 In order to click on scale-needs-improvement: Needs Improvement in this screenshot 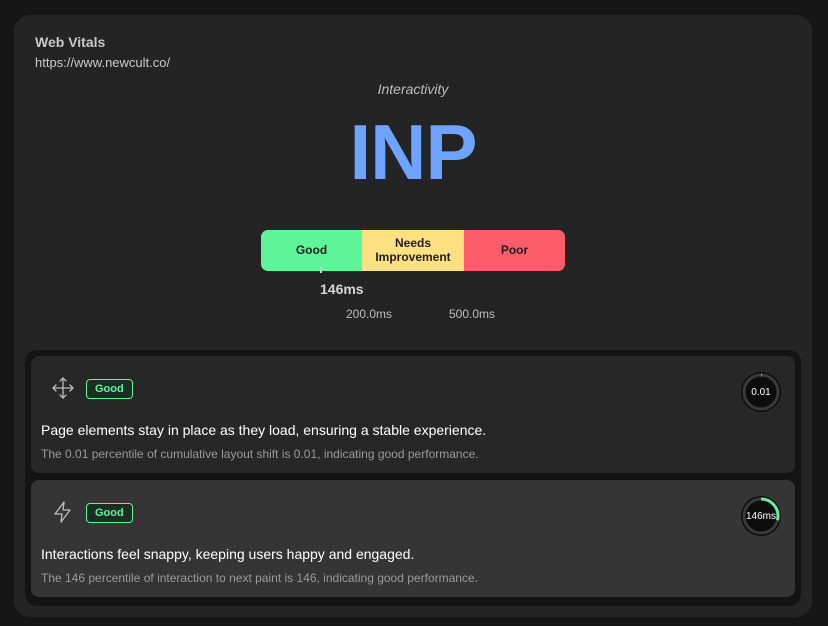, I will do `click(413, 250)`.